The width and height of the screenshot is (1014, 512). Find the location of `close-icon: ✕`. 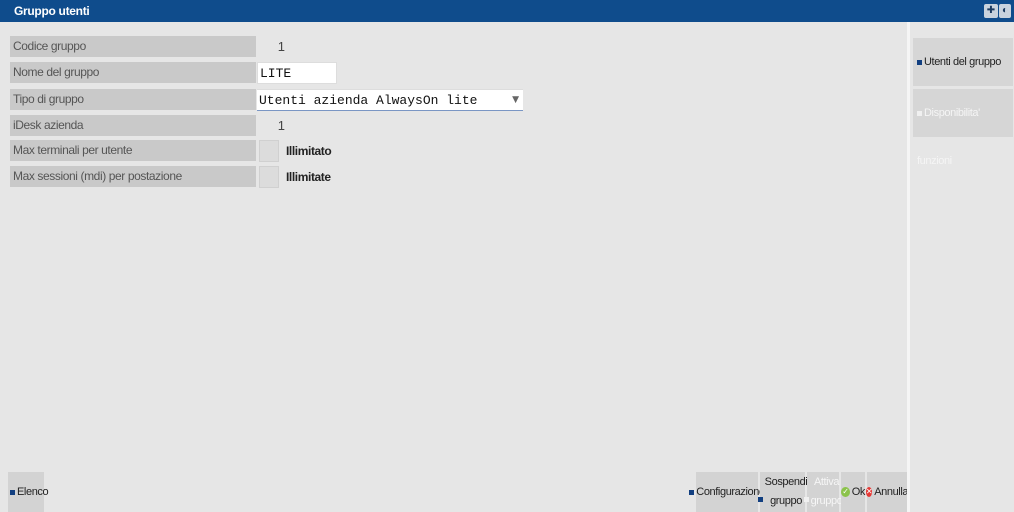

close-icon: ✕ is located at coordinates (869, 492).